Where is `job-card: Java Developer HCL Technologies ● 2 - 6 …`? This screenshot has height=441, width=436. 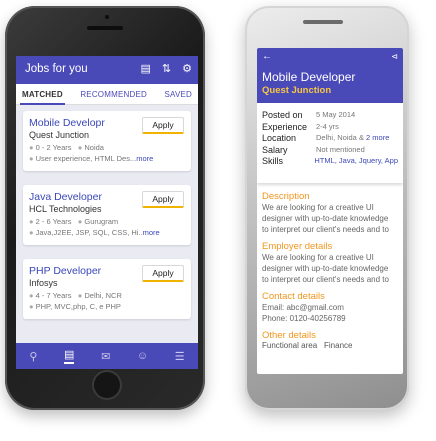
job-card: Java Developer HCL Technologies ● 2 - 6 … is located at coordinates (107, 215).